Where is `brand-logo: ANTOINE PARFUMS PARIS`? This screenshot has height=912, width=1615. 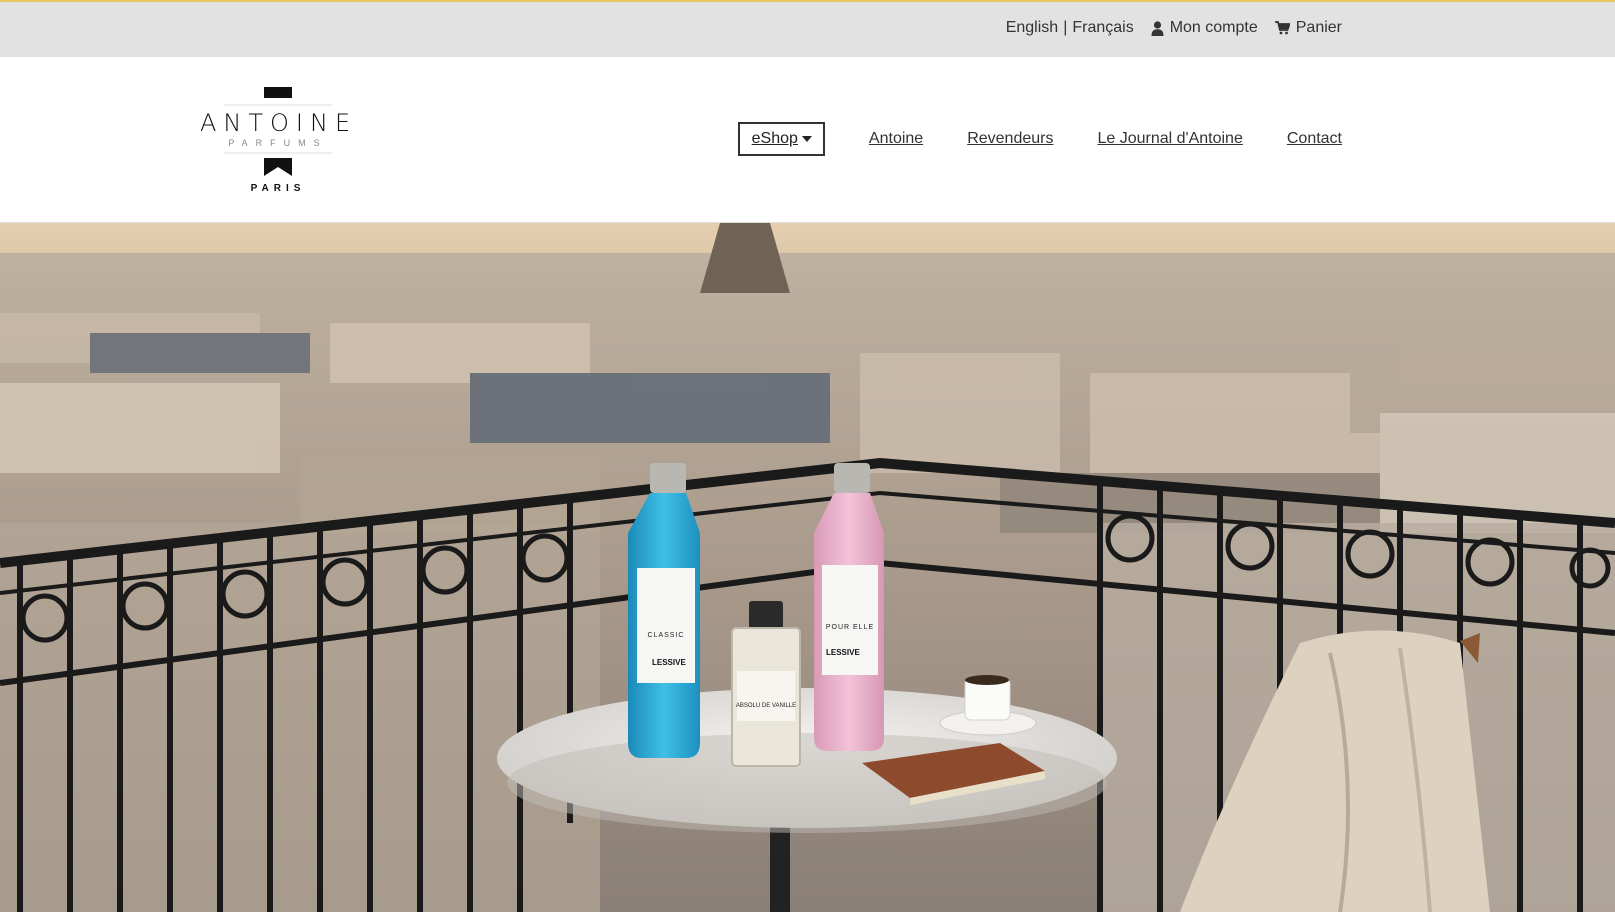 brand-logo: ANTOINE PARFUMS PARIS is located at coordinates (278, 141).